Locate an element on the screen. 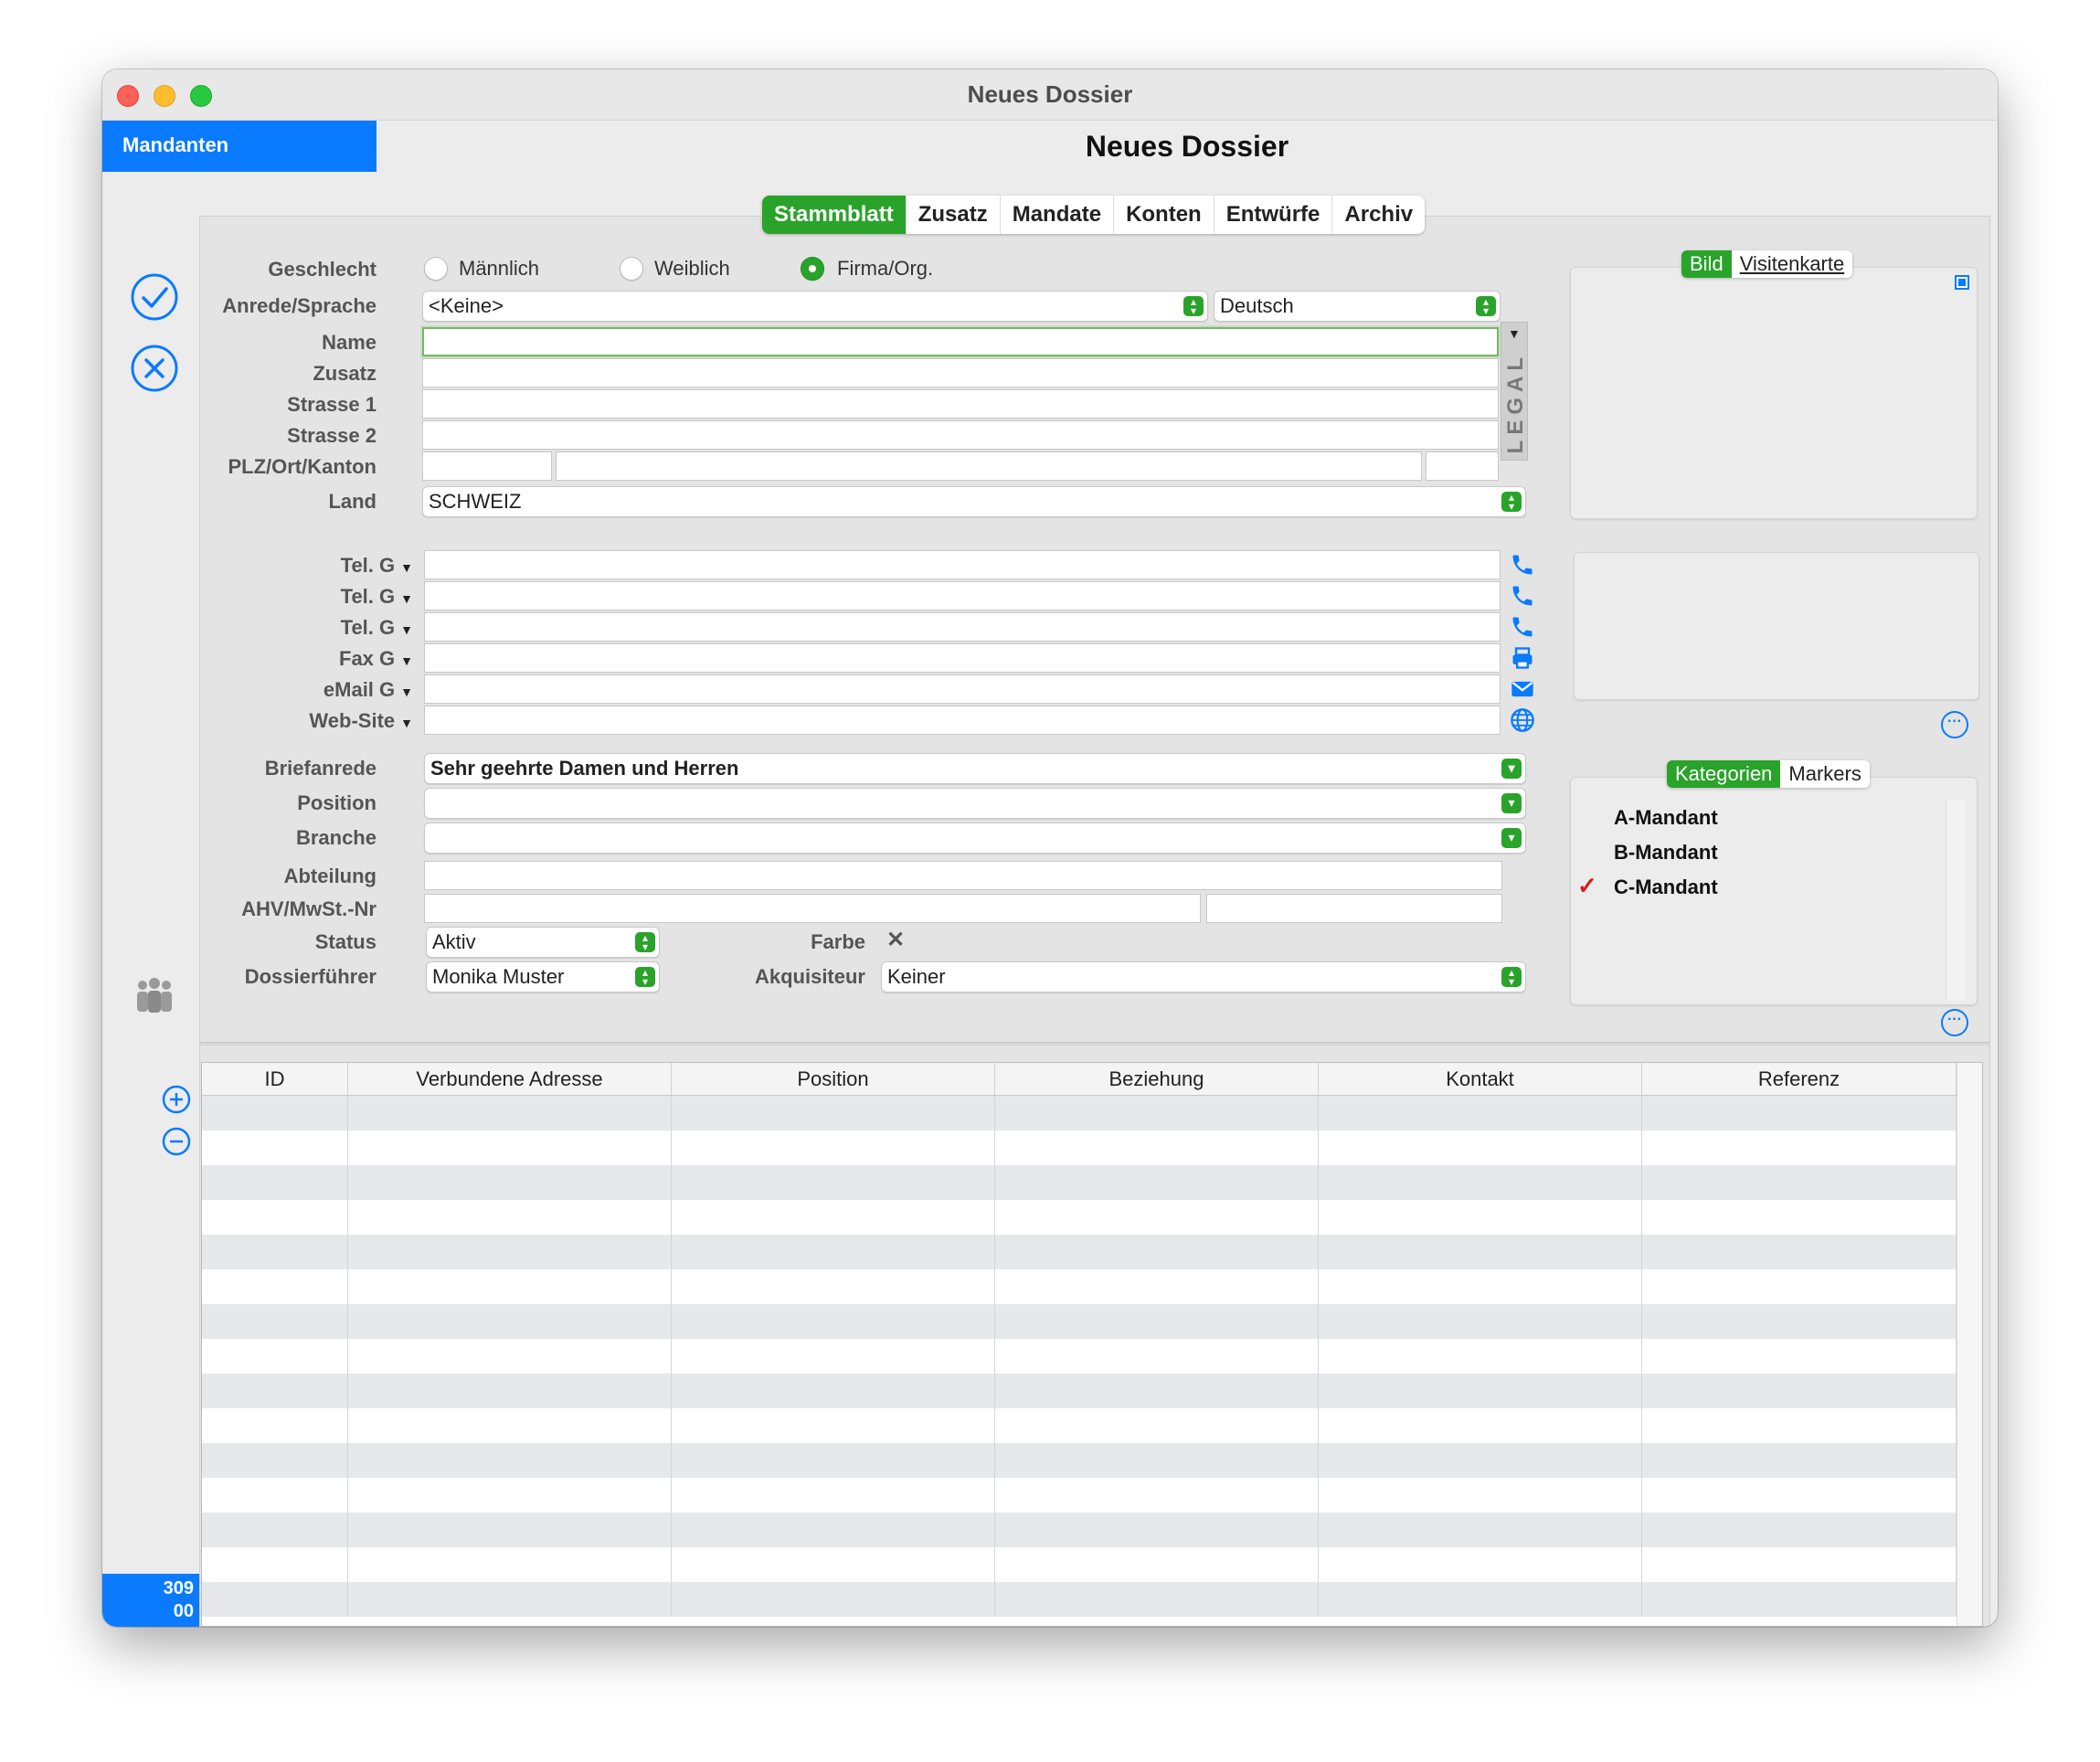  sidebar-tab-mandanten: Mandanten is located at coordinates (240, 146).